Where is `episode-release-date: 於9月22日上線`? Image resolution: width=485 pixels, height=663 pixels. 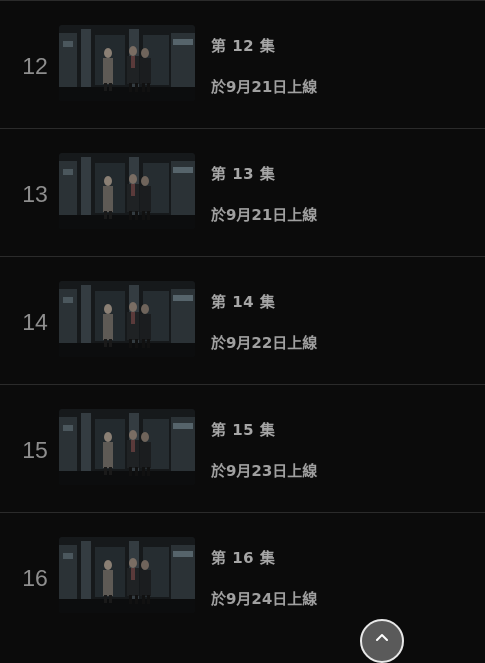 episode-release-date: 於9月22日上線 is located at coordinates (264, 343).